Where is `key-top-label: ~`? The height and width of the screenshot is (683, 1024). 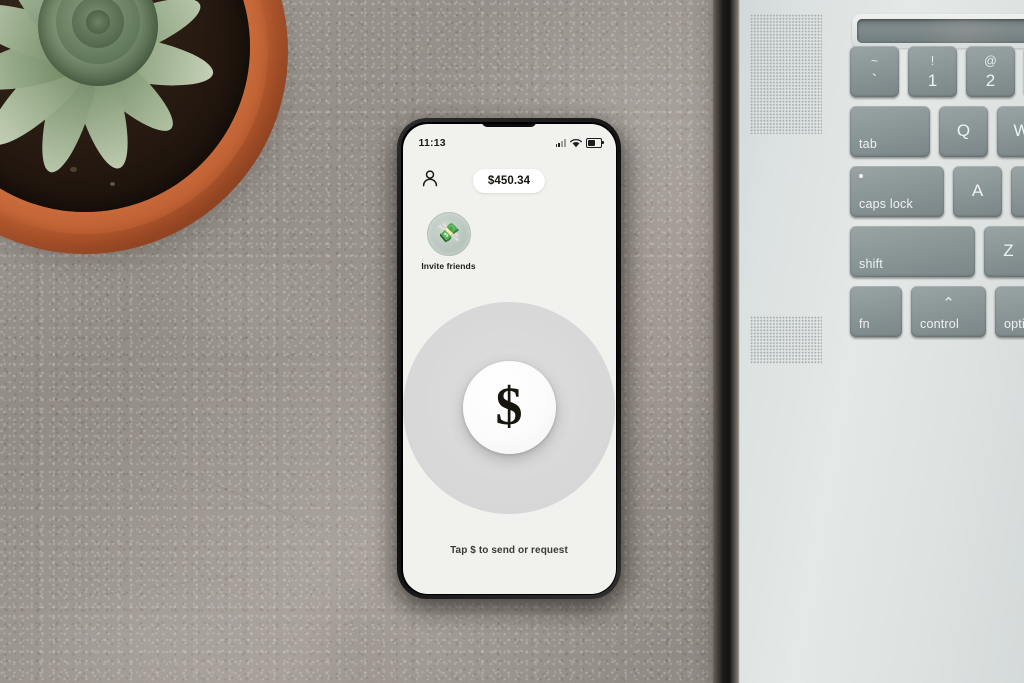
key-top-label: ~ is located at coordinates (874, 61).